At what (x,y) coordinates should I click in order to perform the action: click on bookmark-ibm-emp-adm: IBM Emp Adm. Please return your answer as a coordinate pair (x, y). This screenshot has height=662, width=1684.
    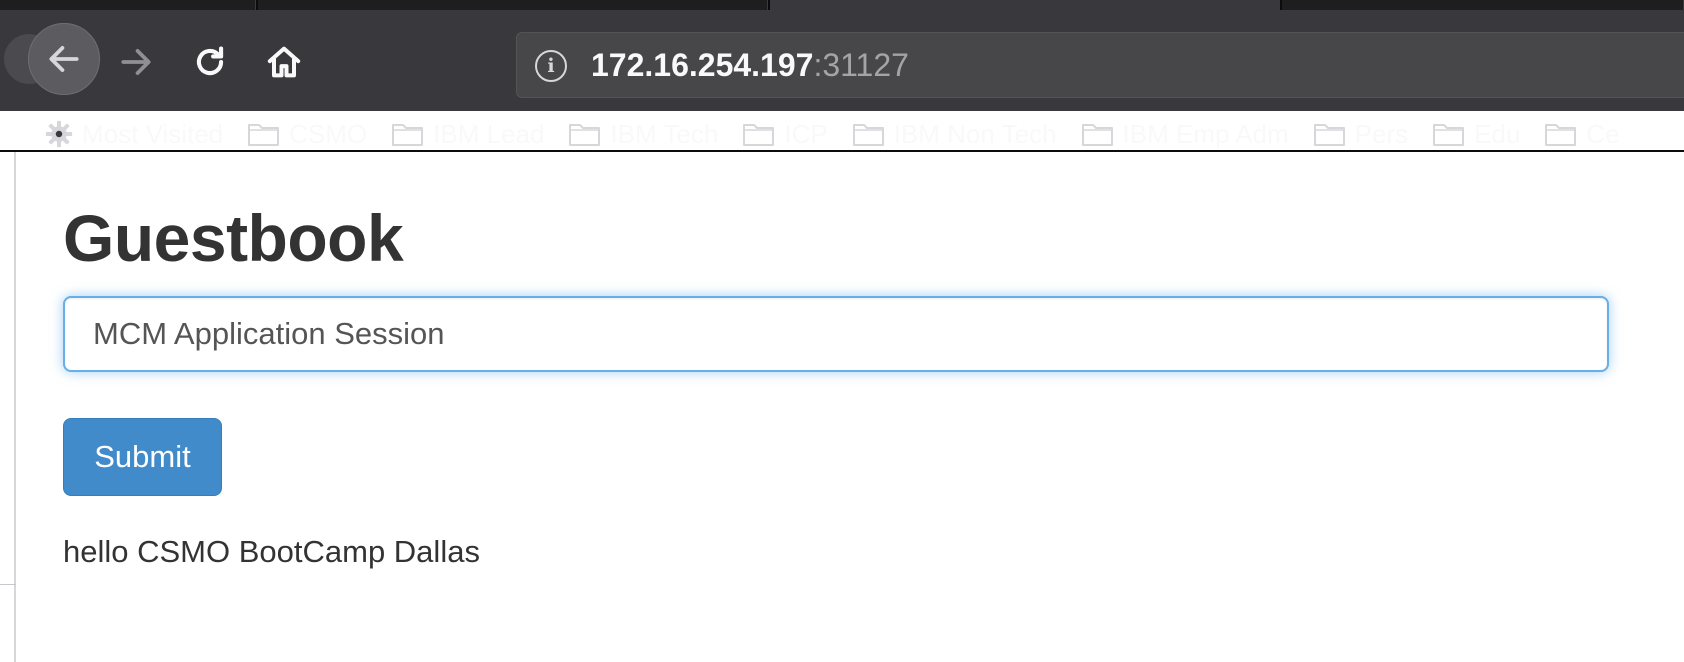
    Looking at the image, I should click on (1185, 134).